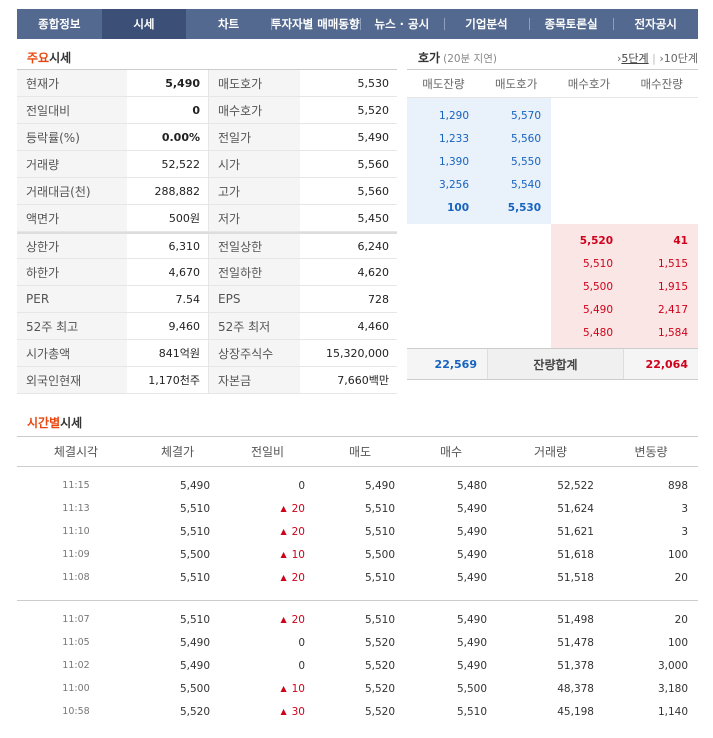  What do you see at coordinates (76, 554) in the screenshot?
I see `cell-time: 11:09` at bounding box center [76, 554].